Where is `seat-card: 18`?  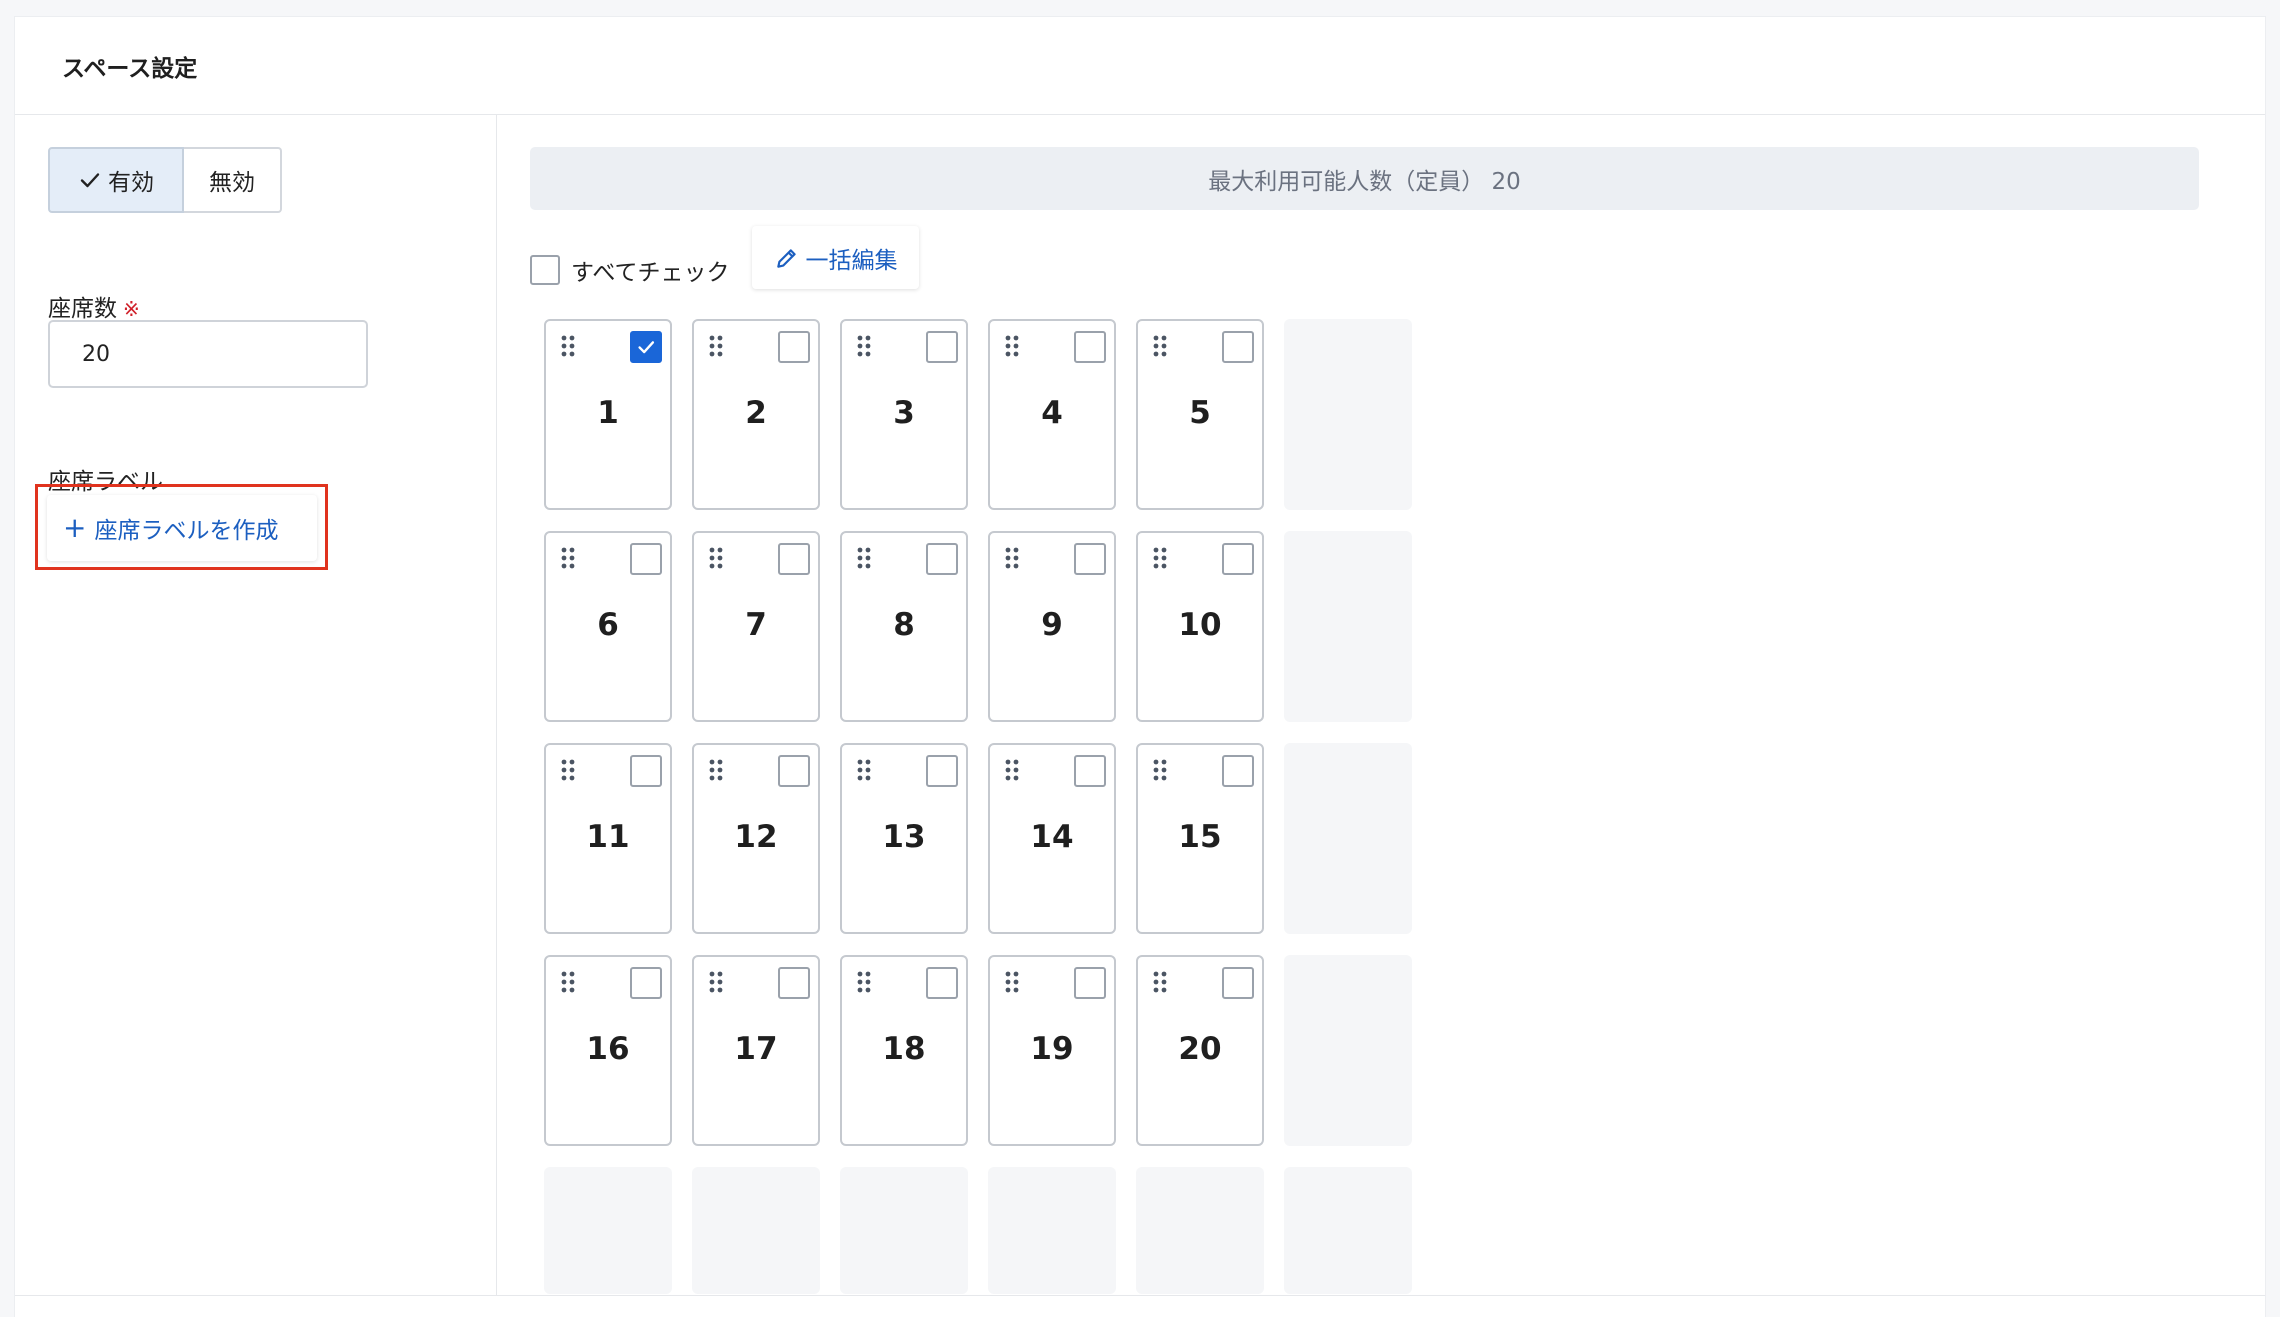 seat-card: 18 is located at coordinates (904, 1050).